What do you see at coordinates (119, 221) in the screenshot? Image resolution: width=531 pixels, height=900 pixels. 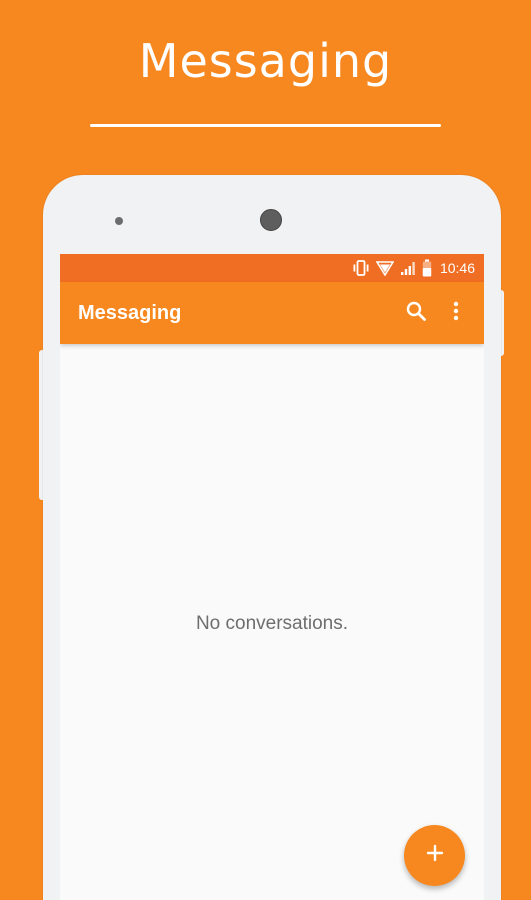 I see `phone-sensor` at bounding box center [119, 221].